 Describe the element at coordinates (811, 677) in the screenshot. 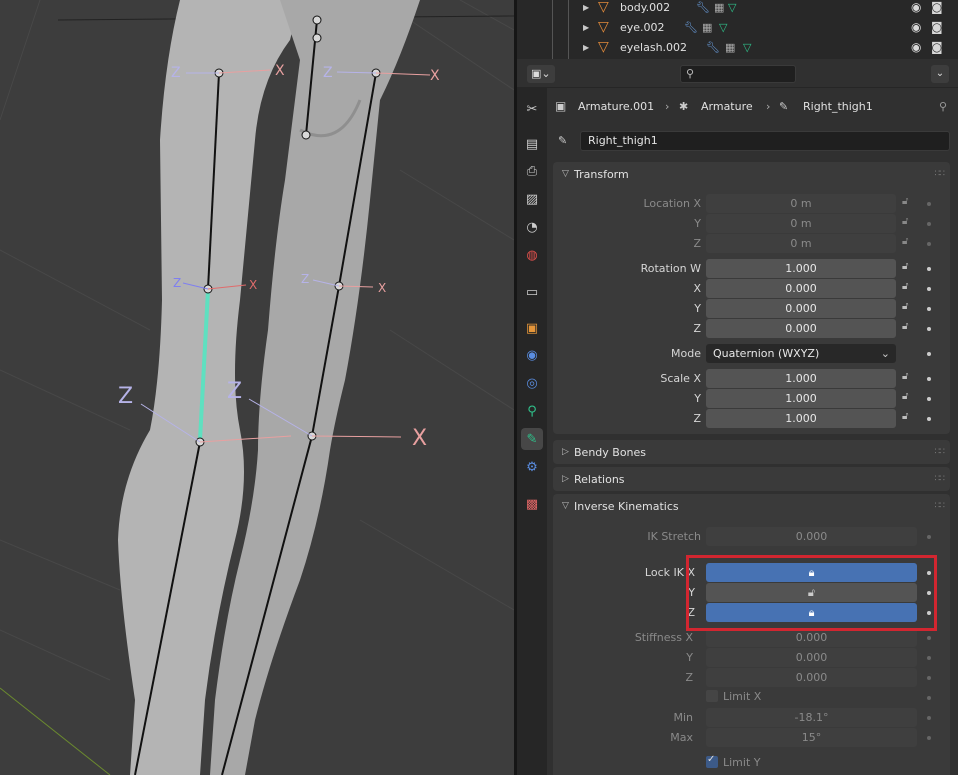

I see `stiffness-z-field: 0.000` at that location.